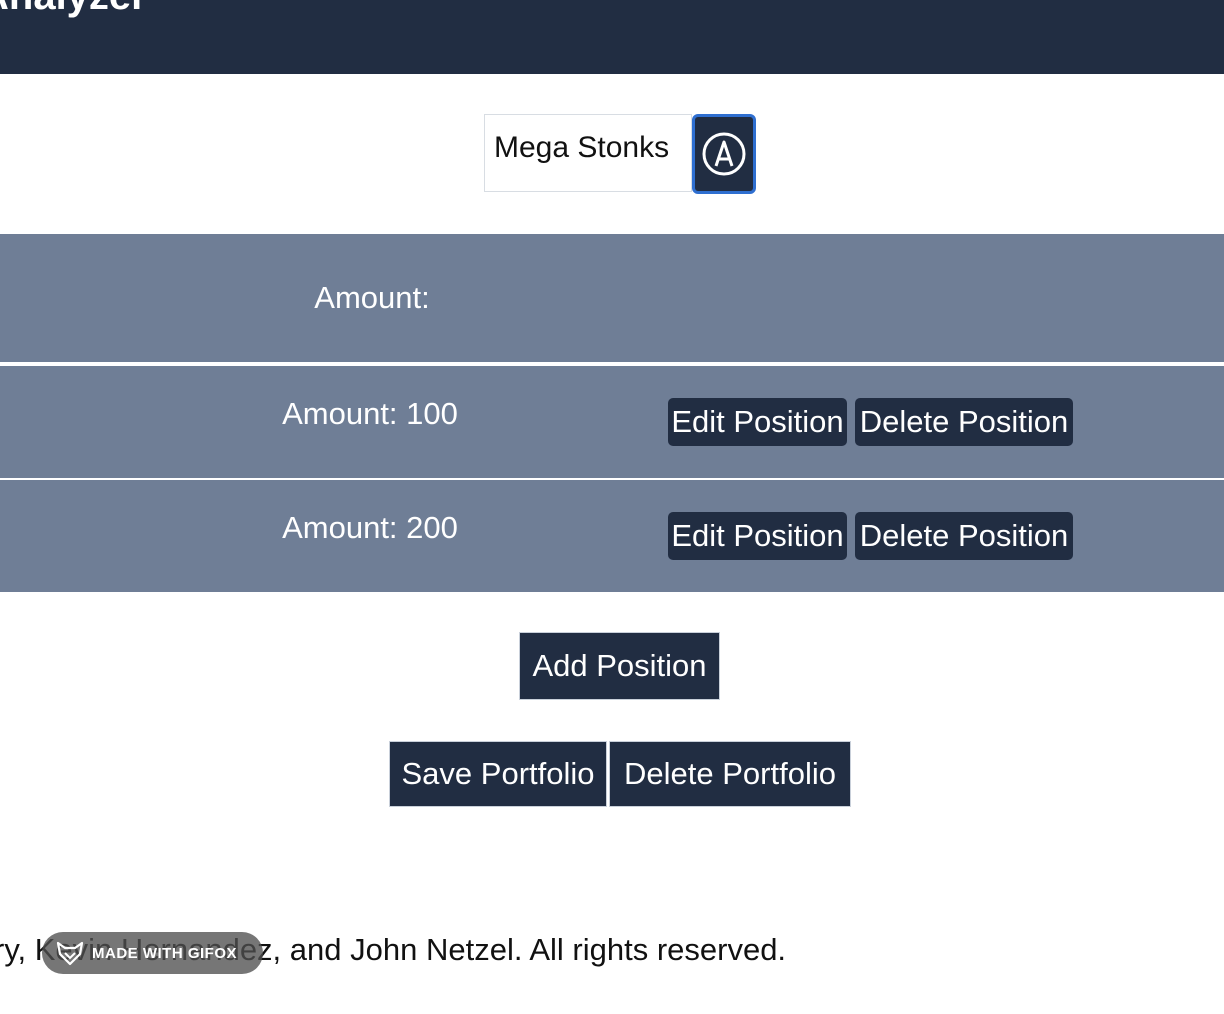  What do you see at coordinates (372, 297) in the screenshot?
I see `amount-column-header: Amount:` at bounding box center [372, 297].